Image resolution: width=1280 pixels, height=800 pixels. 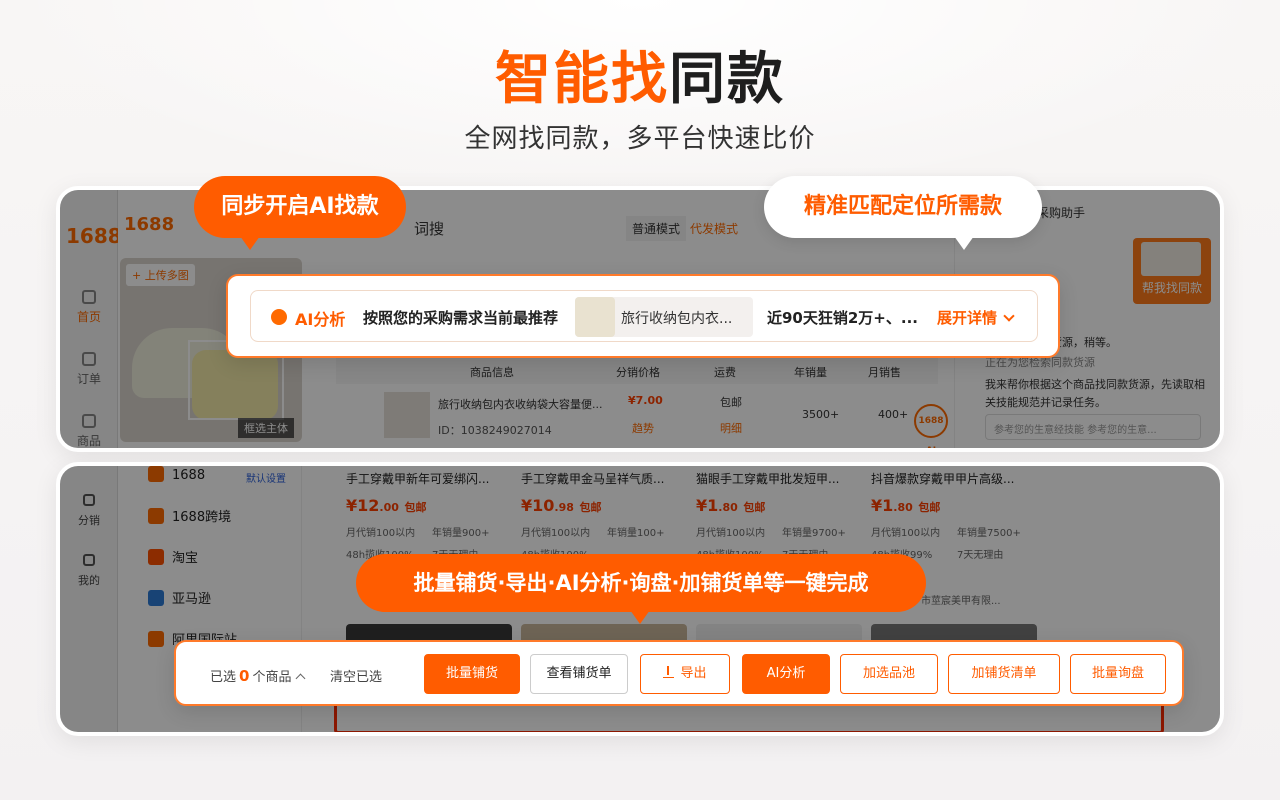 What do you see at coordinates (301, 678) in the screenshot?
I see `chevron-up-icon` at bounding box center [301, 678].